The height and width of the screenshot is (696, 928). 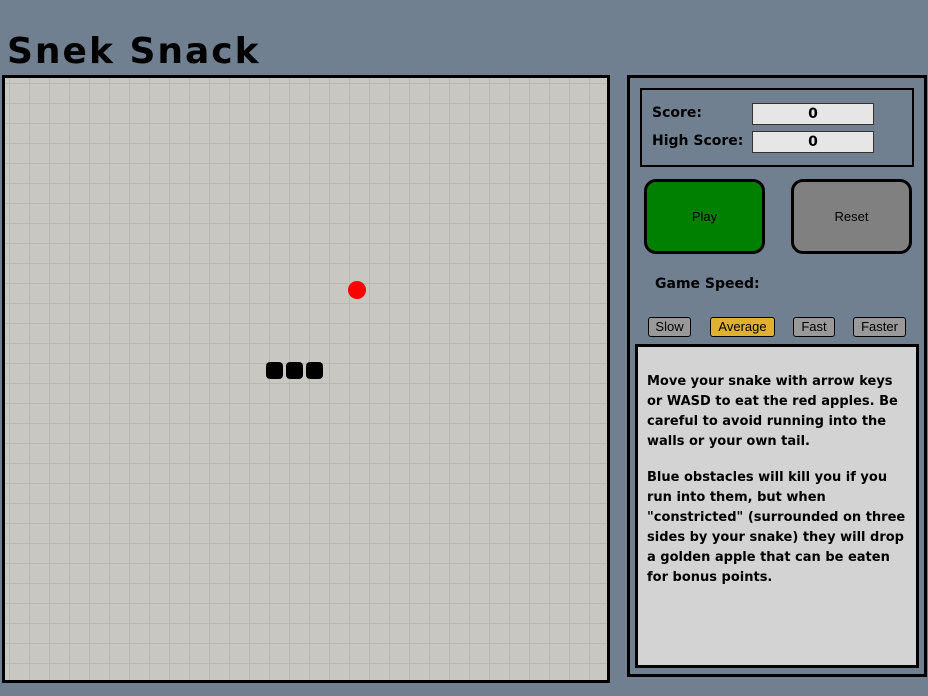 What do you see at coordinates (707, 284) in the screenshot?
I see `game-speed-label: Game Speed:` at bounding box center [707, 284].